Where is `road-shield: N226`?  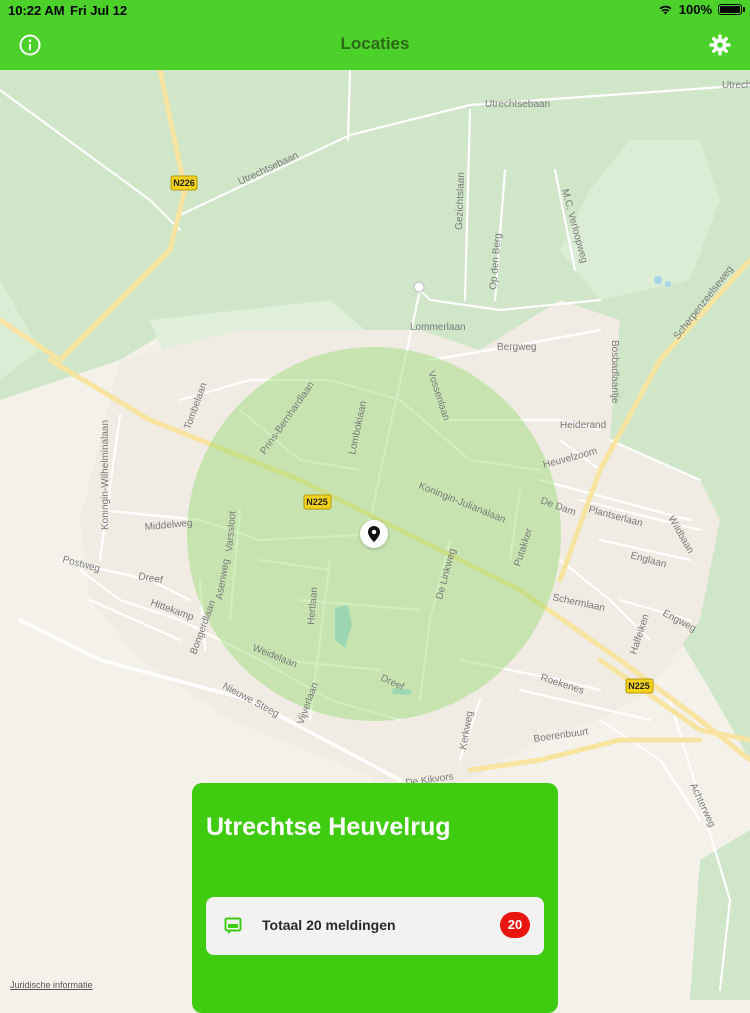 road-shield: N226 is located at coordinates (184, 183).